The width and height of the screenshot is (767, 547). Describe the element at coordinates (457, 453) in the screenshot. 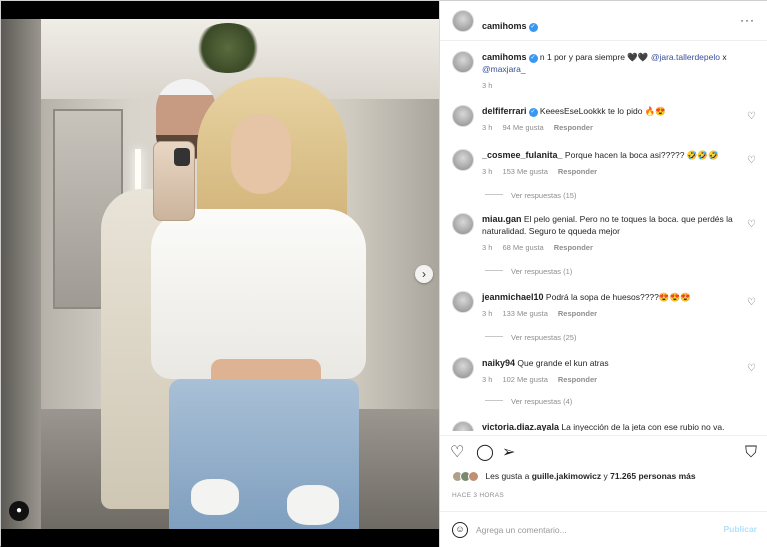

I see `like-heart-icon: ♡` at that location.